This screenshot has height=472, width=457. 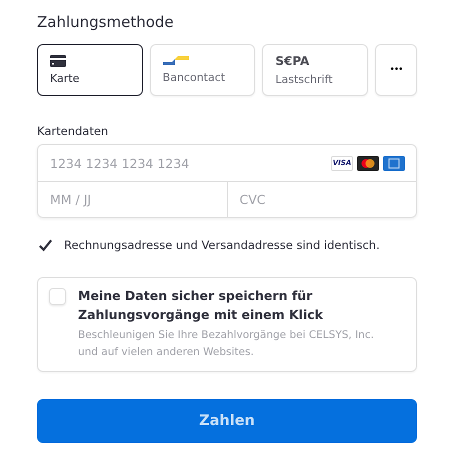 I want to click on amex-logo-icon, so click(x=394, y=163).